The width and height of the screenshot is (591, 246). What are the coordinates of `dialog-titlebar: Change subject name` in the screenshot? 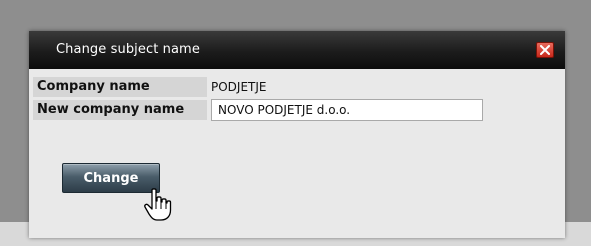 It's located at (297, 50).